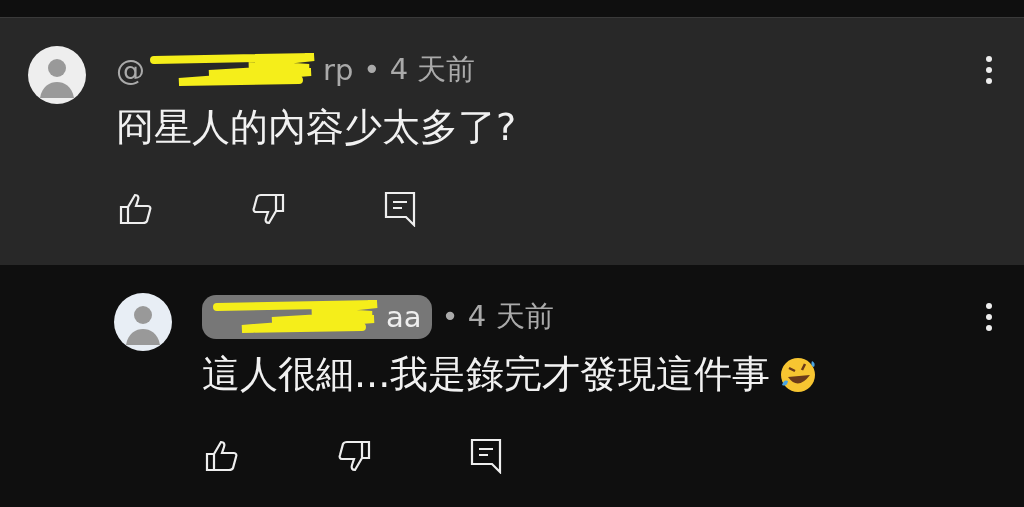 The height and width of the screenshot is (507, 1024). I want to click on username-text: @, so click(130, 70).